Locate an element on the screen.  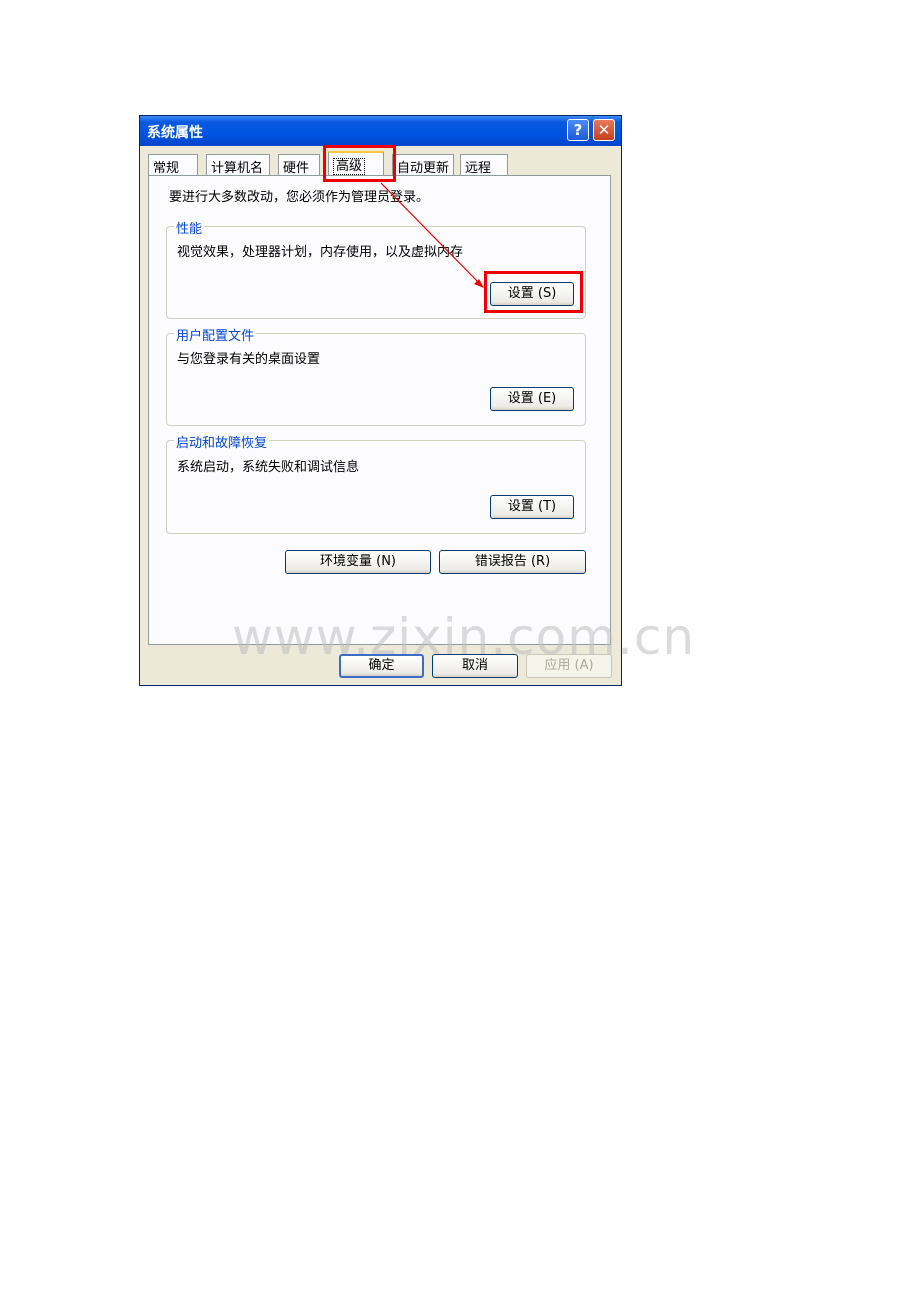
watermark: www.zixin.com.cn is located at coordinates (464, 637).